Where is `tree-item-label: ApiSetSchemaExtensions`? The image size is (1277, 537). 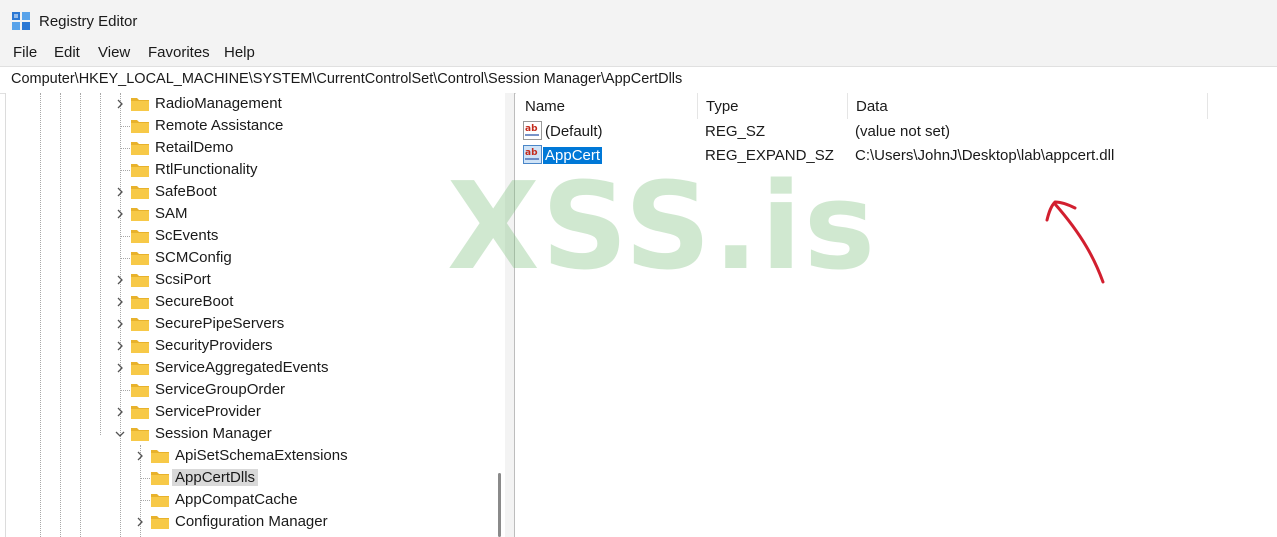
tree-item-label: ApiSetSchemaExtensions is located at coordinates (261, 455).